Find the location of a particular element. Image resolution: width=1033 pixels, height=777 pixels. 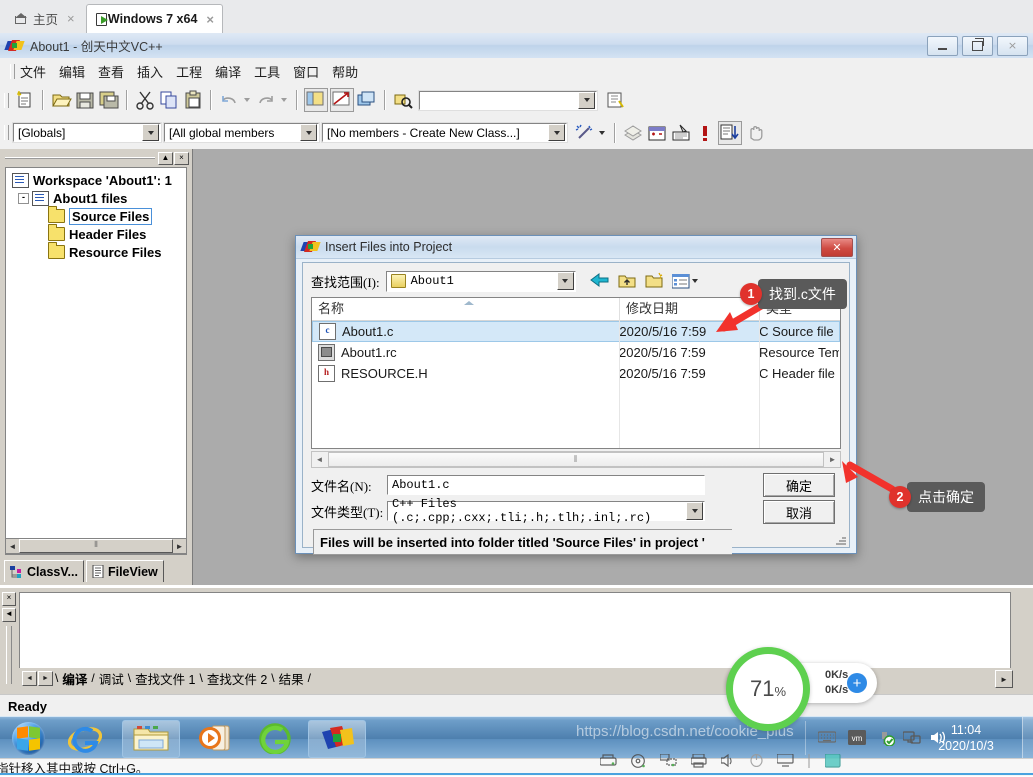

hscroll-thumb: ⦀ is located at coordinates (576, 459).